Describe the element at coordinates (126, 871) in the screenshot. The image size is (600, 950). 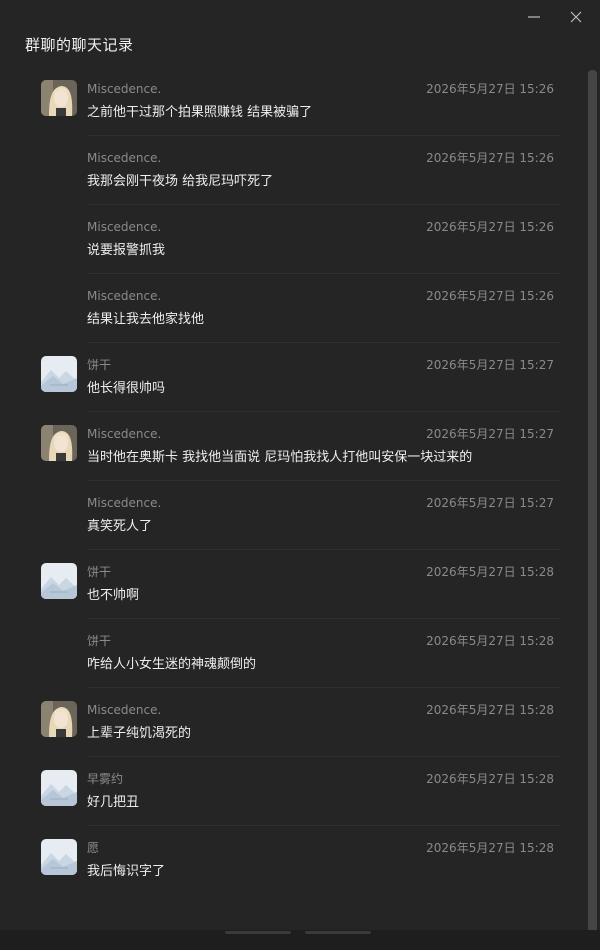
I see `message-text: 我后悔识字了` at that location.